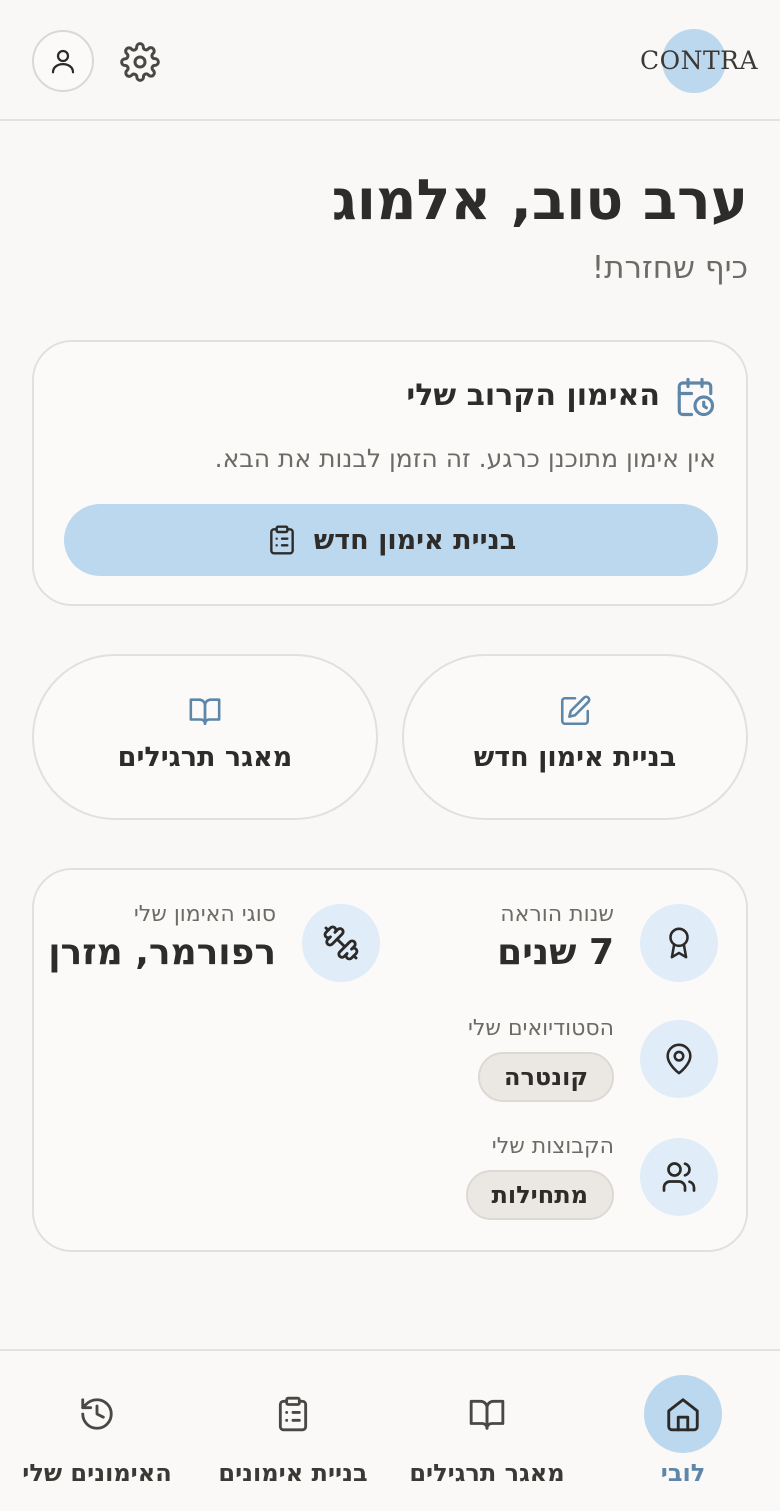 Image resolution: width=780 pixels, height=1511 pixels. I want to click on nav-label: בניית אימונים, so click(293, 1473).